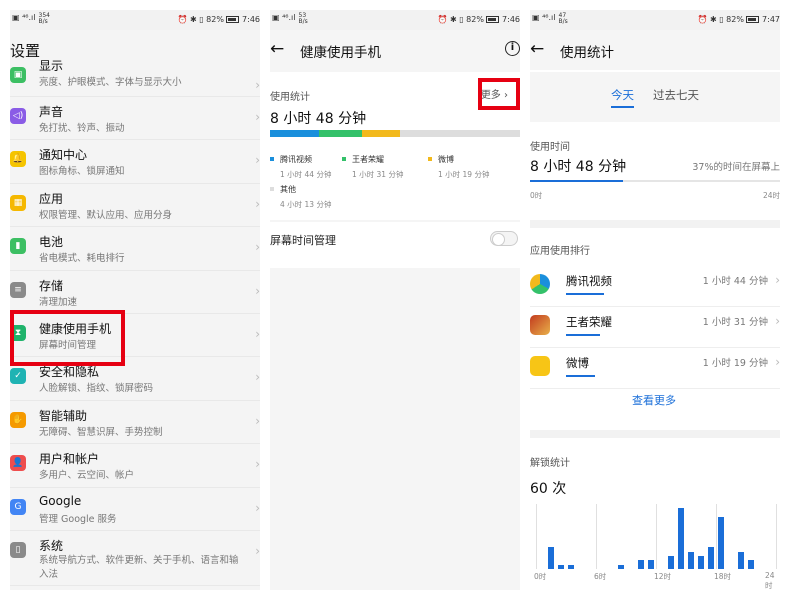  What do you see at coordinates (735, 322) in the screenshot?
I see `app-time: 1 小时 31 分钟` at bounding box center [735, 322].